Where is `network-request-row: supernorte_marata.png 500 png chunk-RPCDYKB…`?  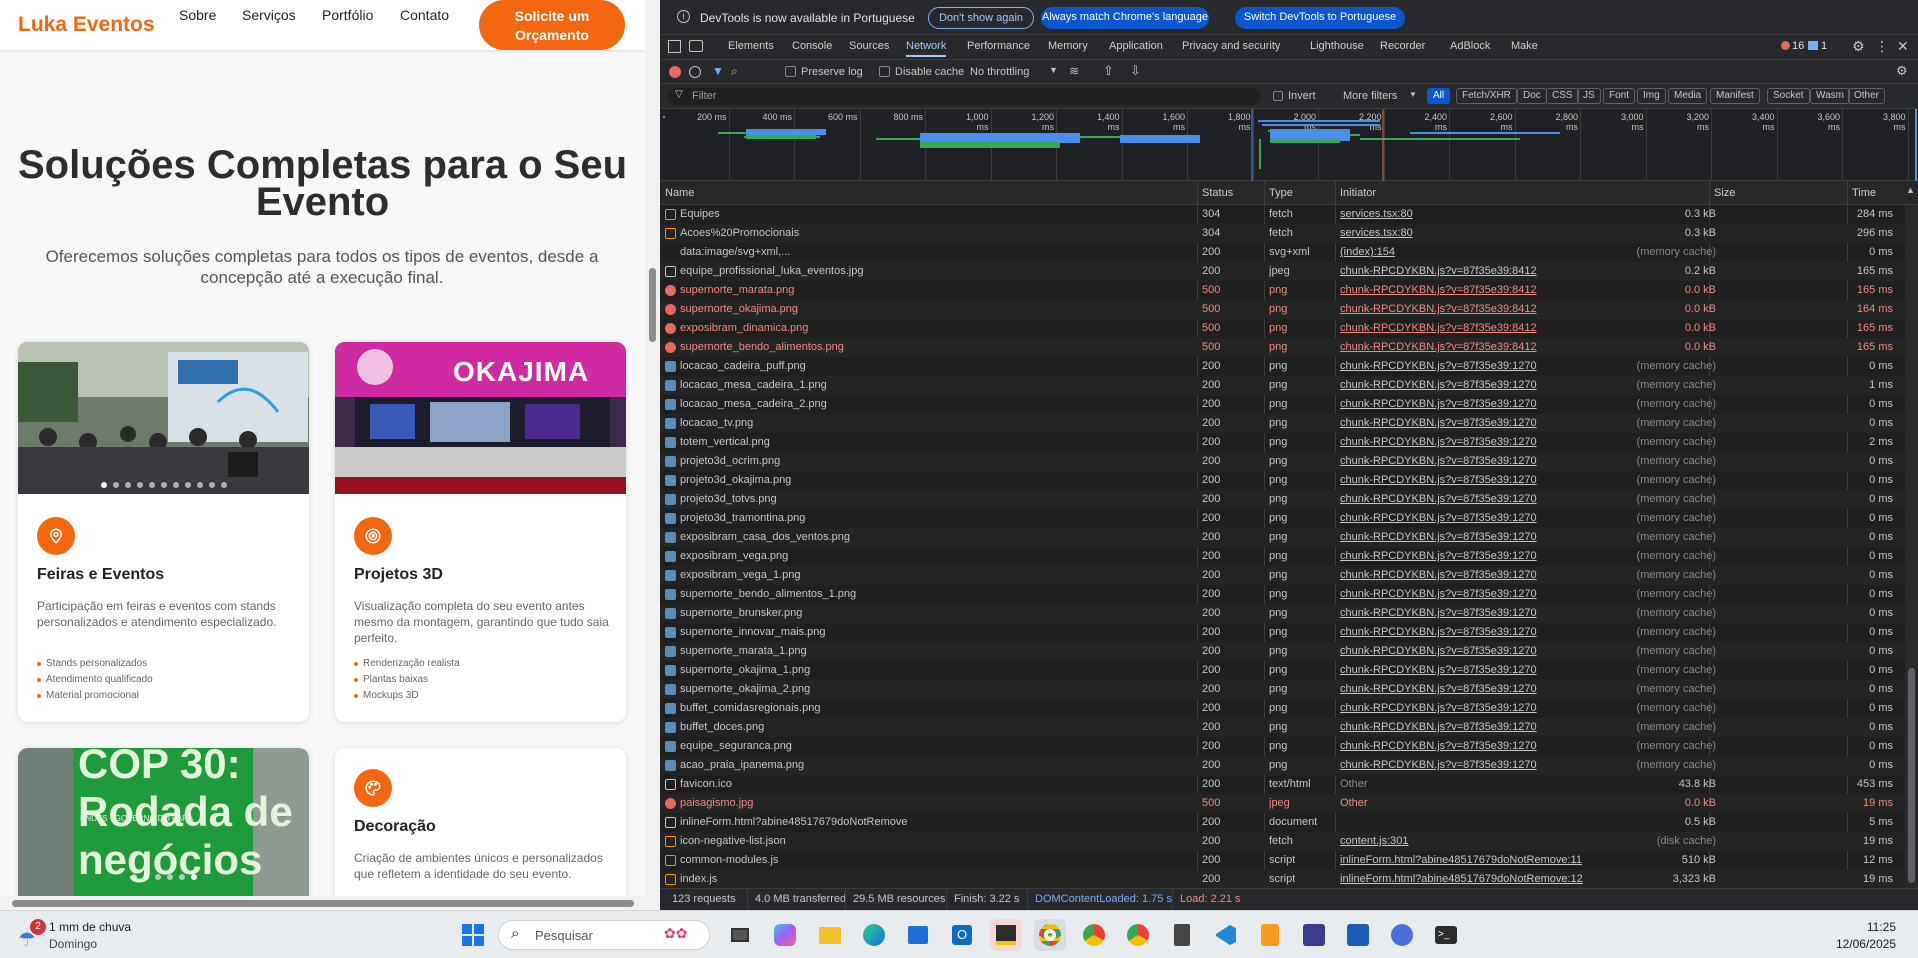 network-request-row: supernorte_marata.png 500 png chunk-RPCDYKB… is located at coordinates (1282, 290).